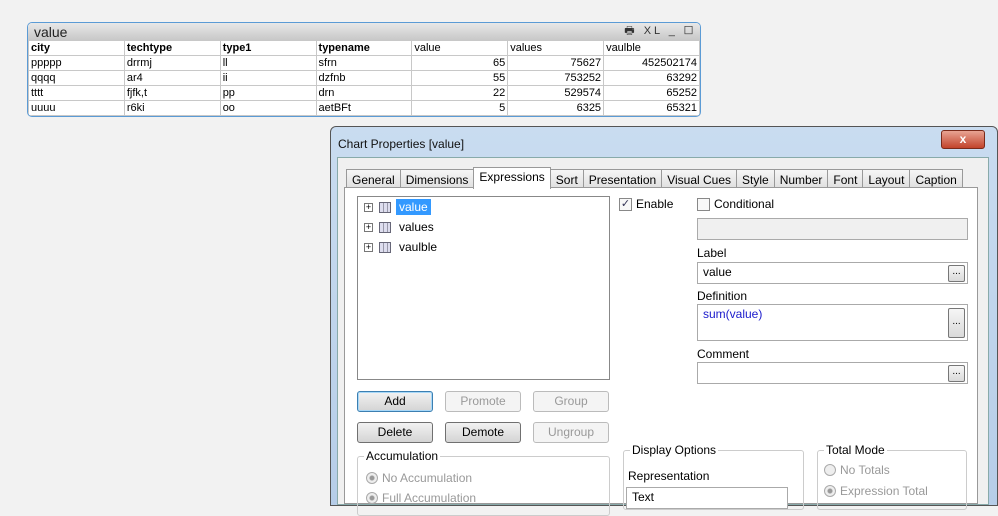  I want to click on condition-input, so click(832, 229).